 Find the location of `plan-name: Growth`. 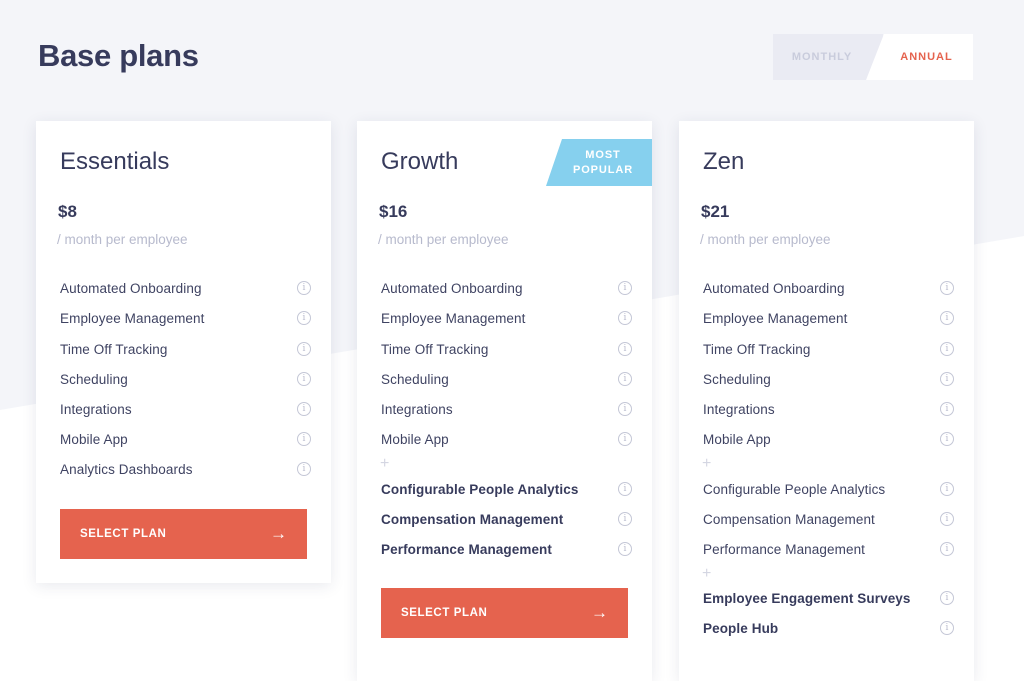

plan-name: Growth is located at coordinates (420, 161).